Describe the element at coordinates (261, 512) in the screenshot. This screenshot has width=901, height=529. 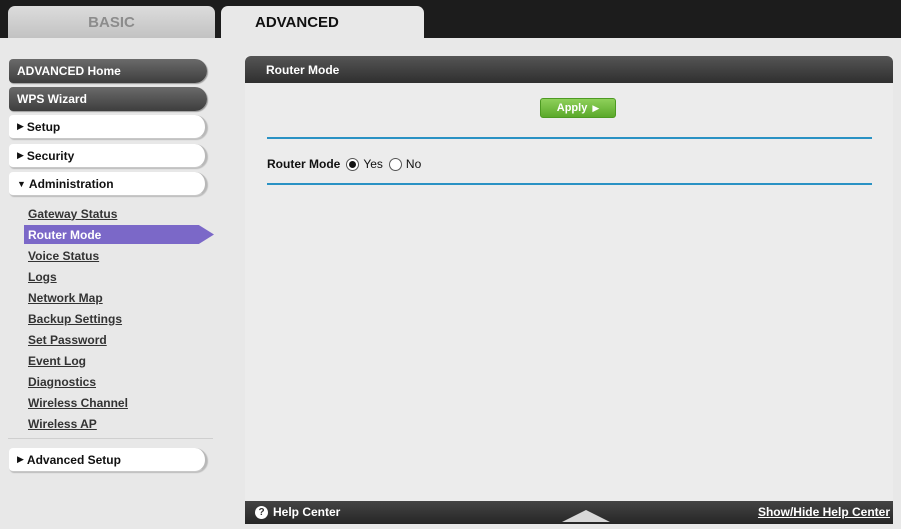
I see `help-icon: ?` at that location.